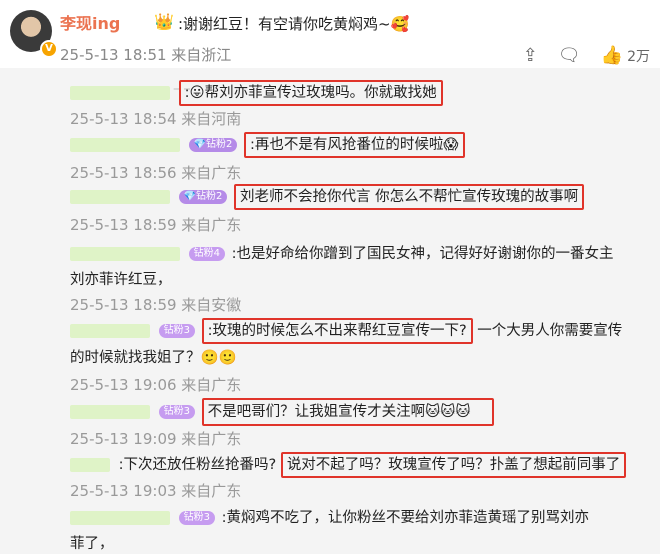 Image resolution: width=660 pixels, height=554 pixels. Describe the element at coordinates (612, 55) in the screenshot. I see `like-icon: 👍` at that location.